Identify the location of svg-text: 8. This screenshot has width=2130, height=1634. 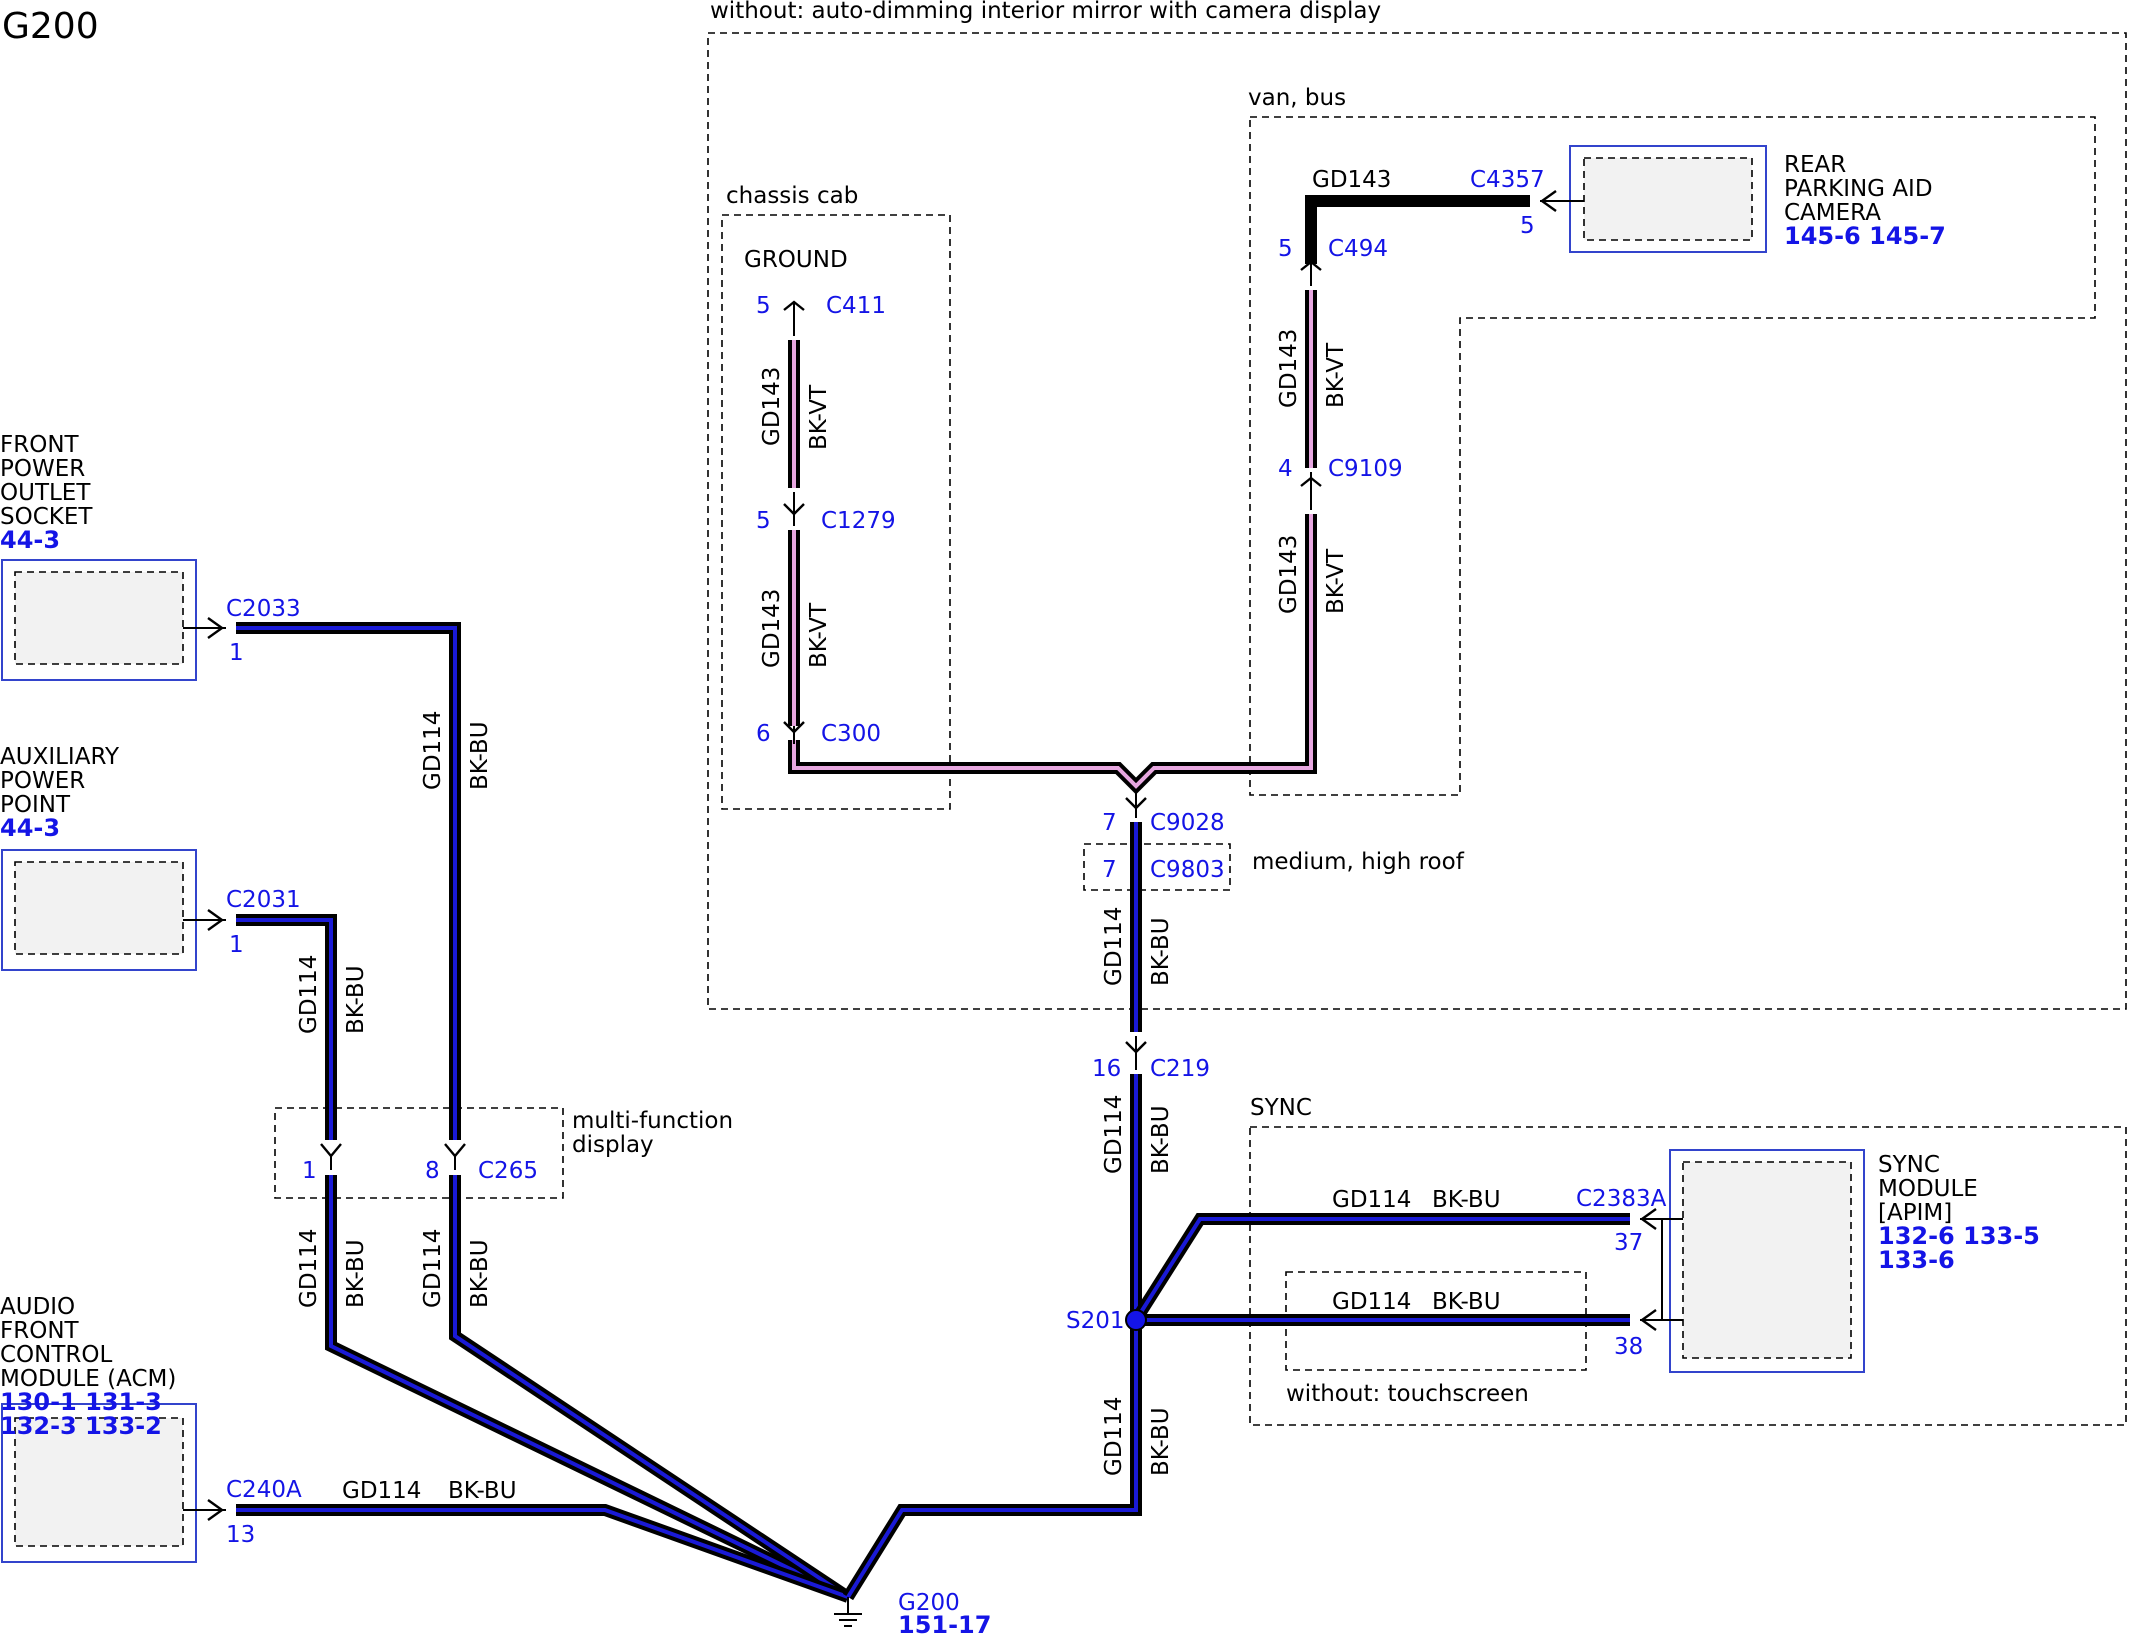
(432, 1171).